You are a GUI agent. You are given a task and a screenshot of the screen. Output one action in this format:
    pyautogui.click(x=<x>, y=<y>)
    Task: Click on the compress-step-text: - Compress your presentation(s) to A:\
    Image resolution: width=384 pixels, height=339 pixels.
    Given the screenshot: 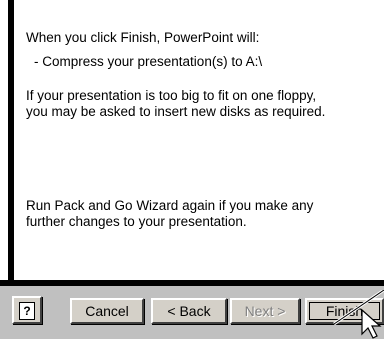 What is the action you would take?
    pyautogui.click(x=148, y=61)
    